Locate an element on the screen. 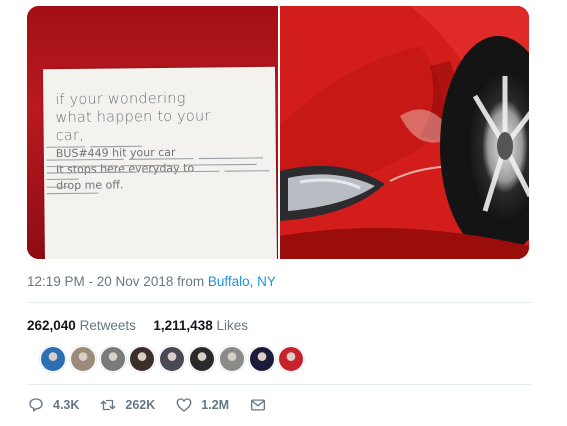 This screenshot has width=567, height=426. retweets-count: 262,040 is located at coordinates (51, 325).